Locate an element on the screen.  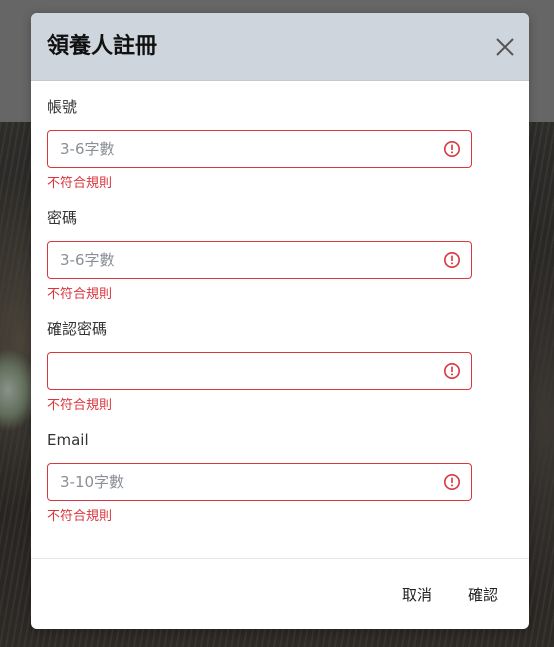
modal-title: 領養人註冊 is located at coordinates (102, 46).